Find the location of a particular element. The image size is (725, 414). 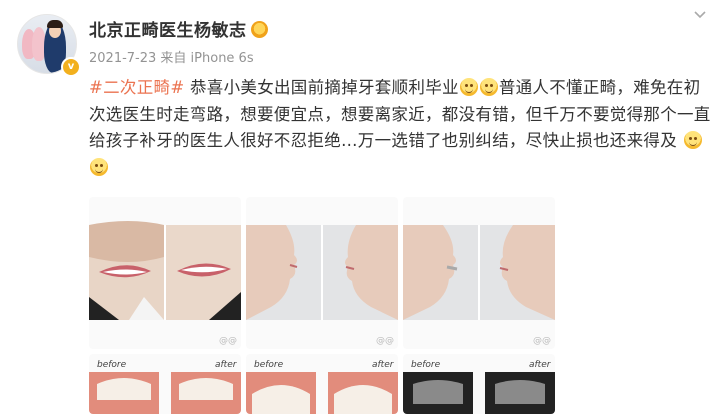

fan-badge-icon is located at coordinates (259, 29).